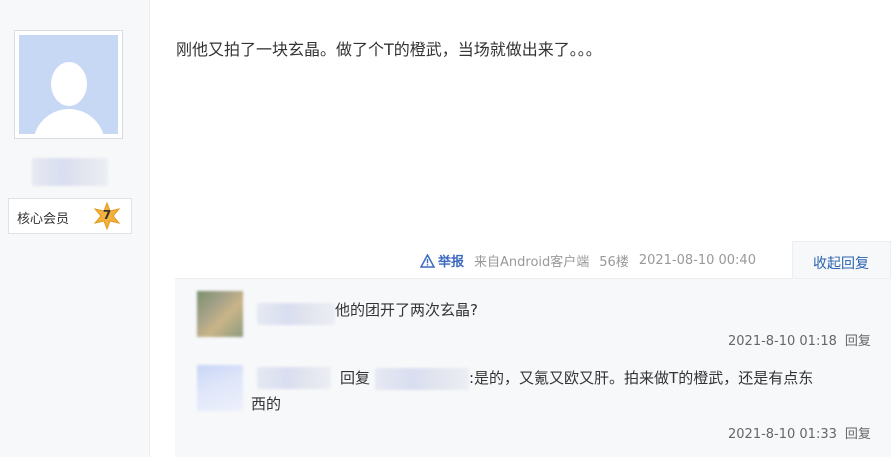 This screenshot has height=457, width=891. I want to click on report-label: 举报, so click(451, 262).